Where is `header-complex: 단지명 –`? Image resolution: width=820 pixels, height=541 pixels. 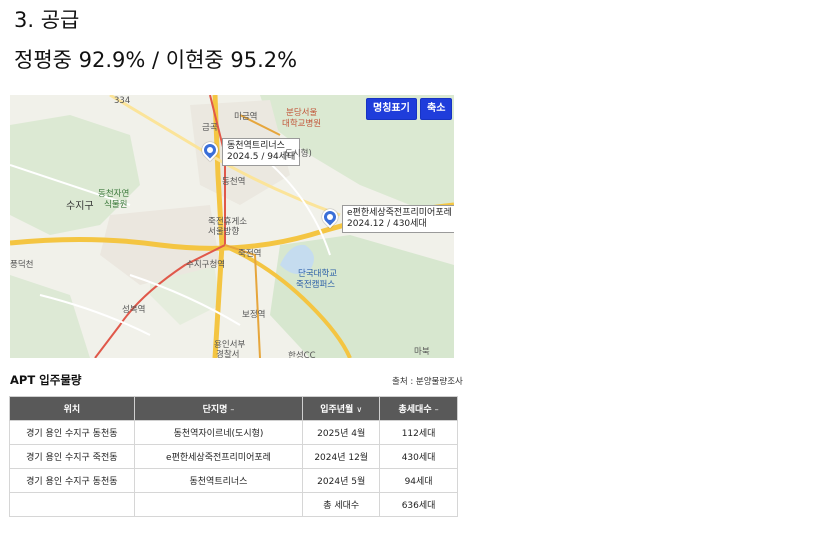
header-complex: 단지명 – is located at coordinates (218, 408).